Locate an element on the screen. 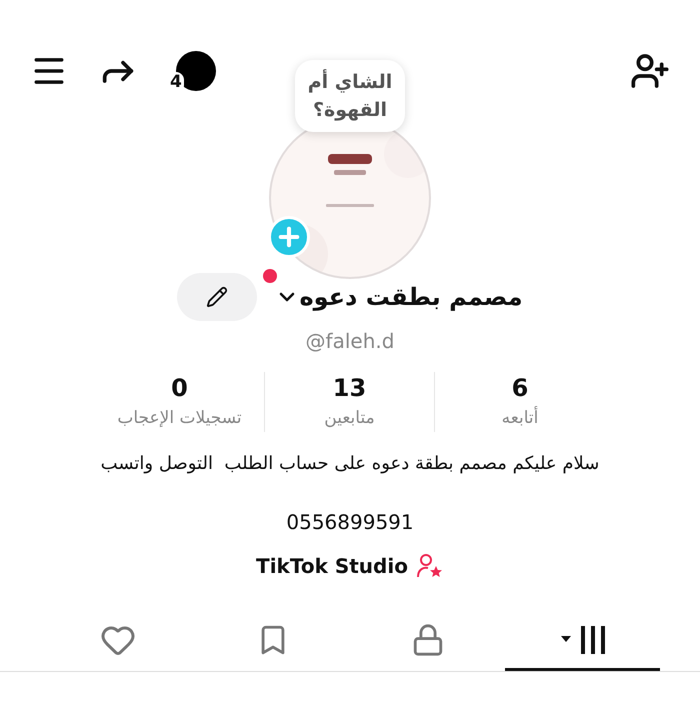 The height and width of the screenshot is (706, 700). profile-name: مصمم بطقت دعوه is located at coordinates (411, 297).